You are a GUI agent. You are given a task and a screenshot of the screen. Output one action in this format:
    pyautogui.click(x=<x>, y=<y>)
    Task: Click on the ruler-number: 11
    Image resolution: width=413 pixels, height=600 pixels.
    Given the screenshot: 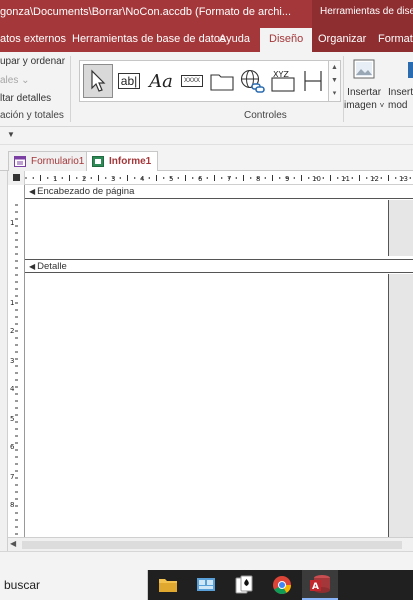 What is the action you would take?
    pyautogui.click(x=345, y=179)
    